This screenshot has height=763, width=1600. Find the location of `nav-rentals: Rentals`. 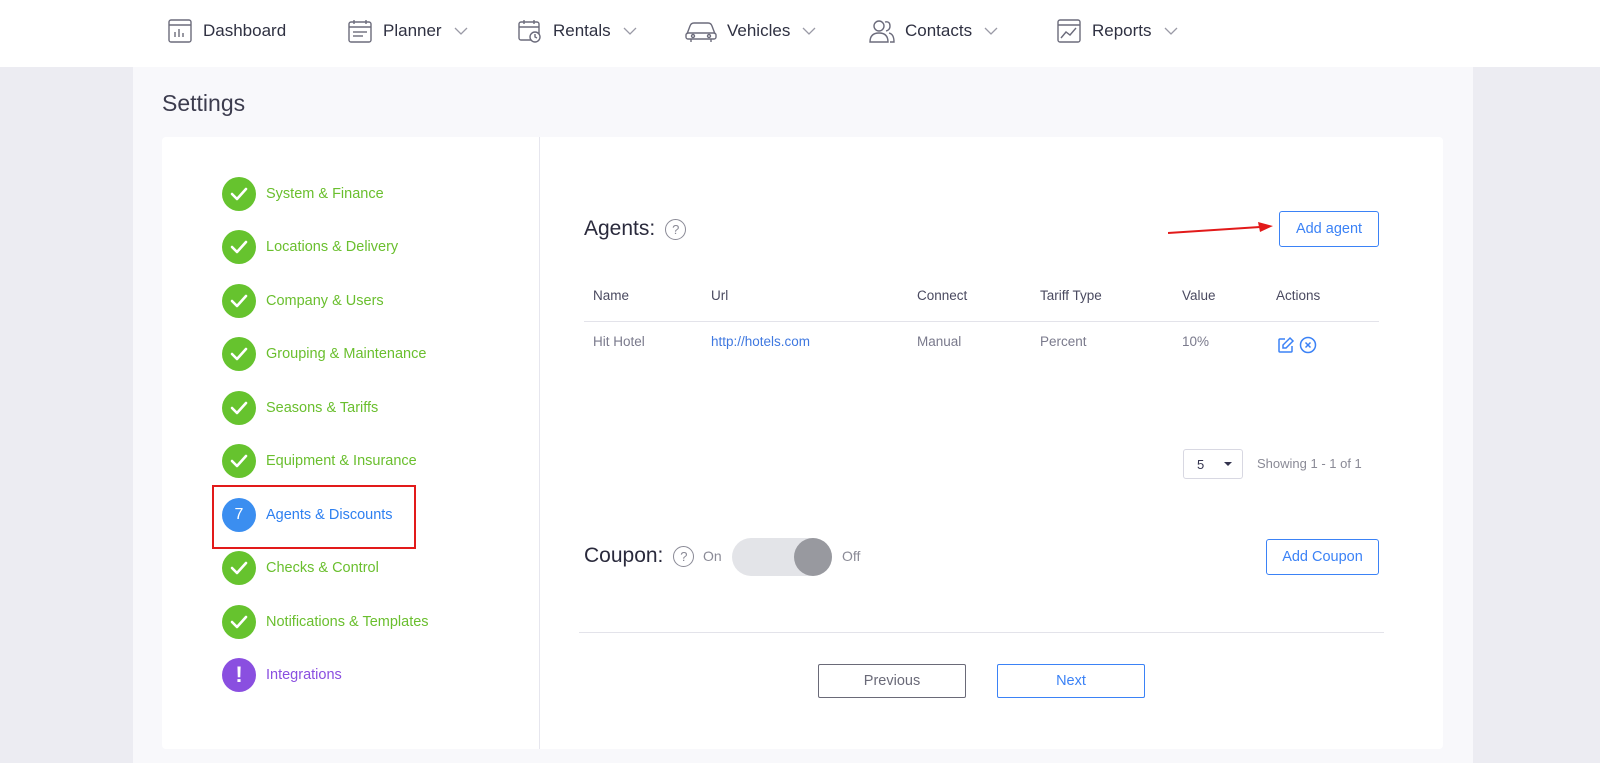

nav-rentals: Rentals is located at coordinates (576, 31).